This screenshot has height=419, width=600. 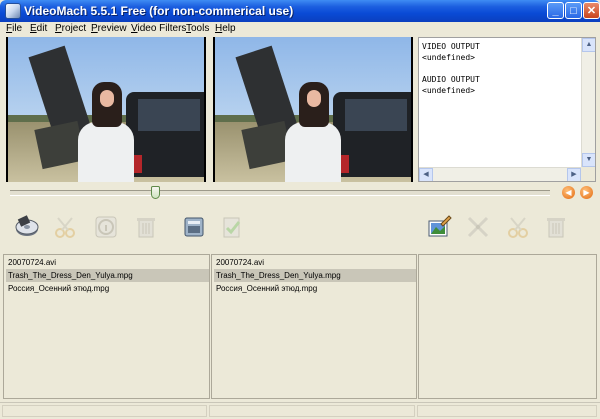 What do you see at coordinates (586, 192) in the screenshot?
I see `next-frame-button: ▶` at bounding box center [586, 192].